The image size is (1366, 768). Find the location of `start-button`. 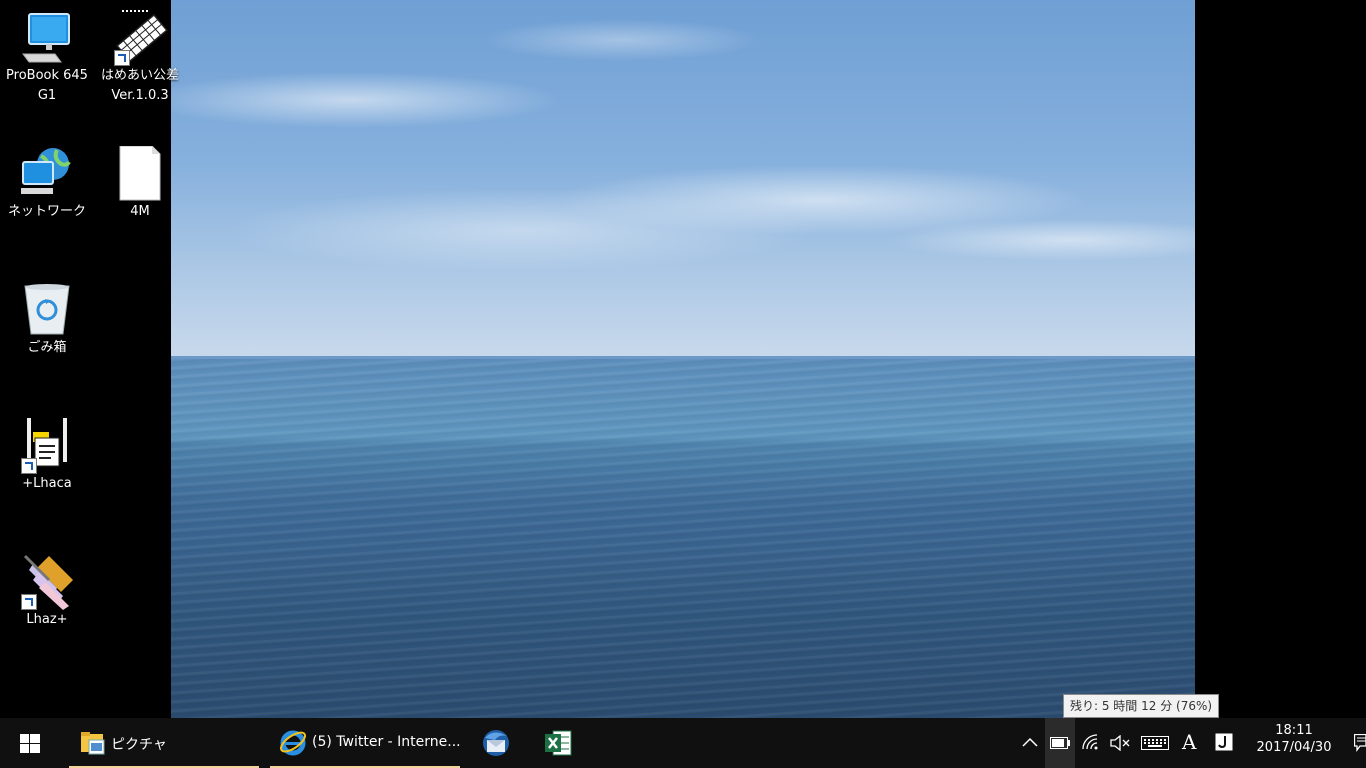

start-button is located at coordinates (30, 743).